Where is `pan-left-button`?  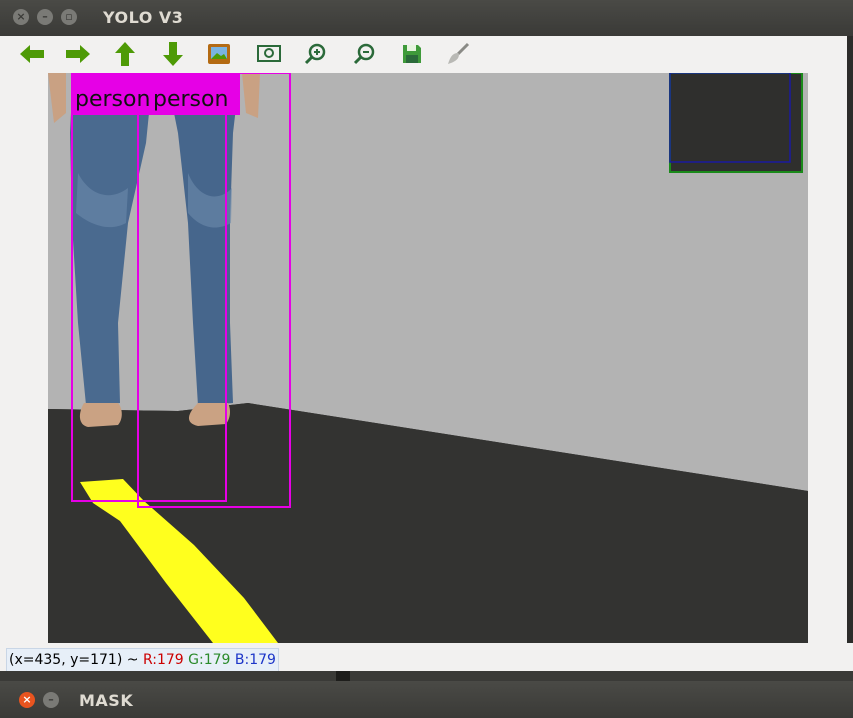 pan-left-button is located at coordinates (32, 54).